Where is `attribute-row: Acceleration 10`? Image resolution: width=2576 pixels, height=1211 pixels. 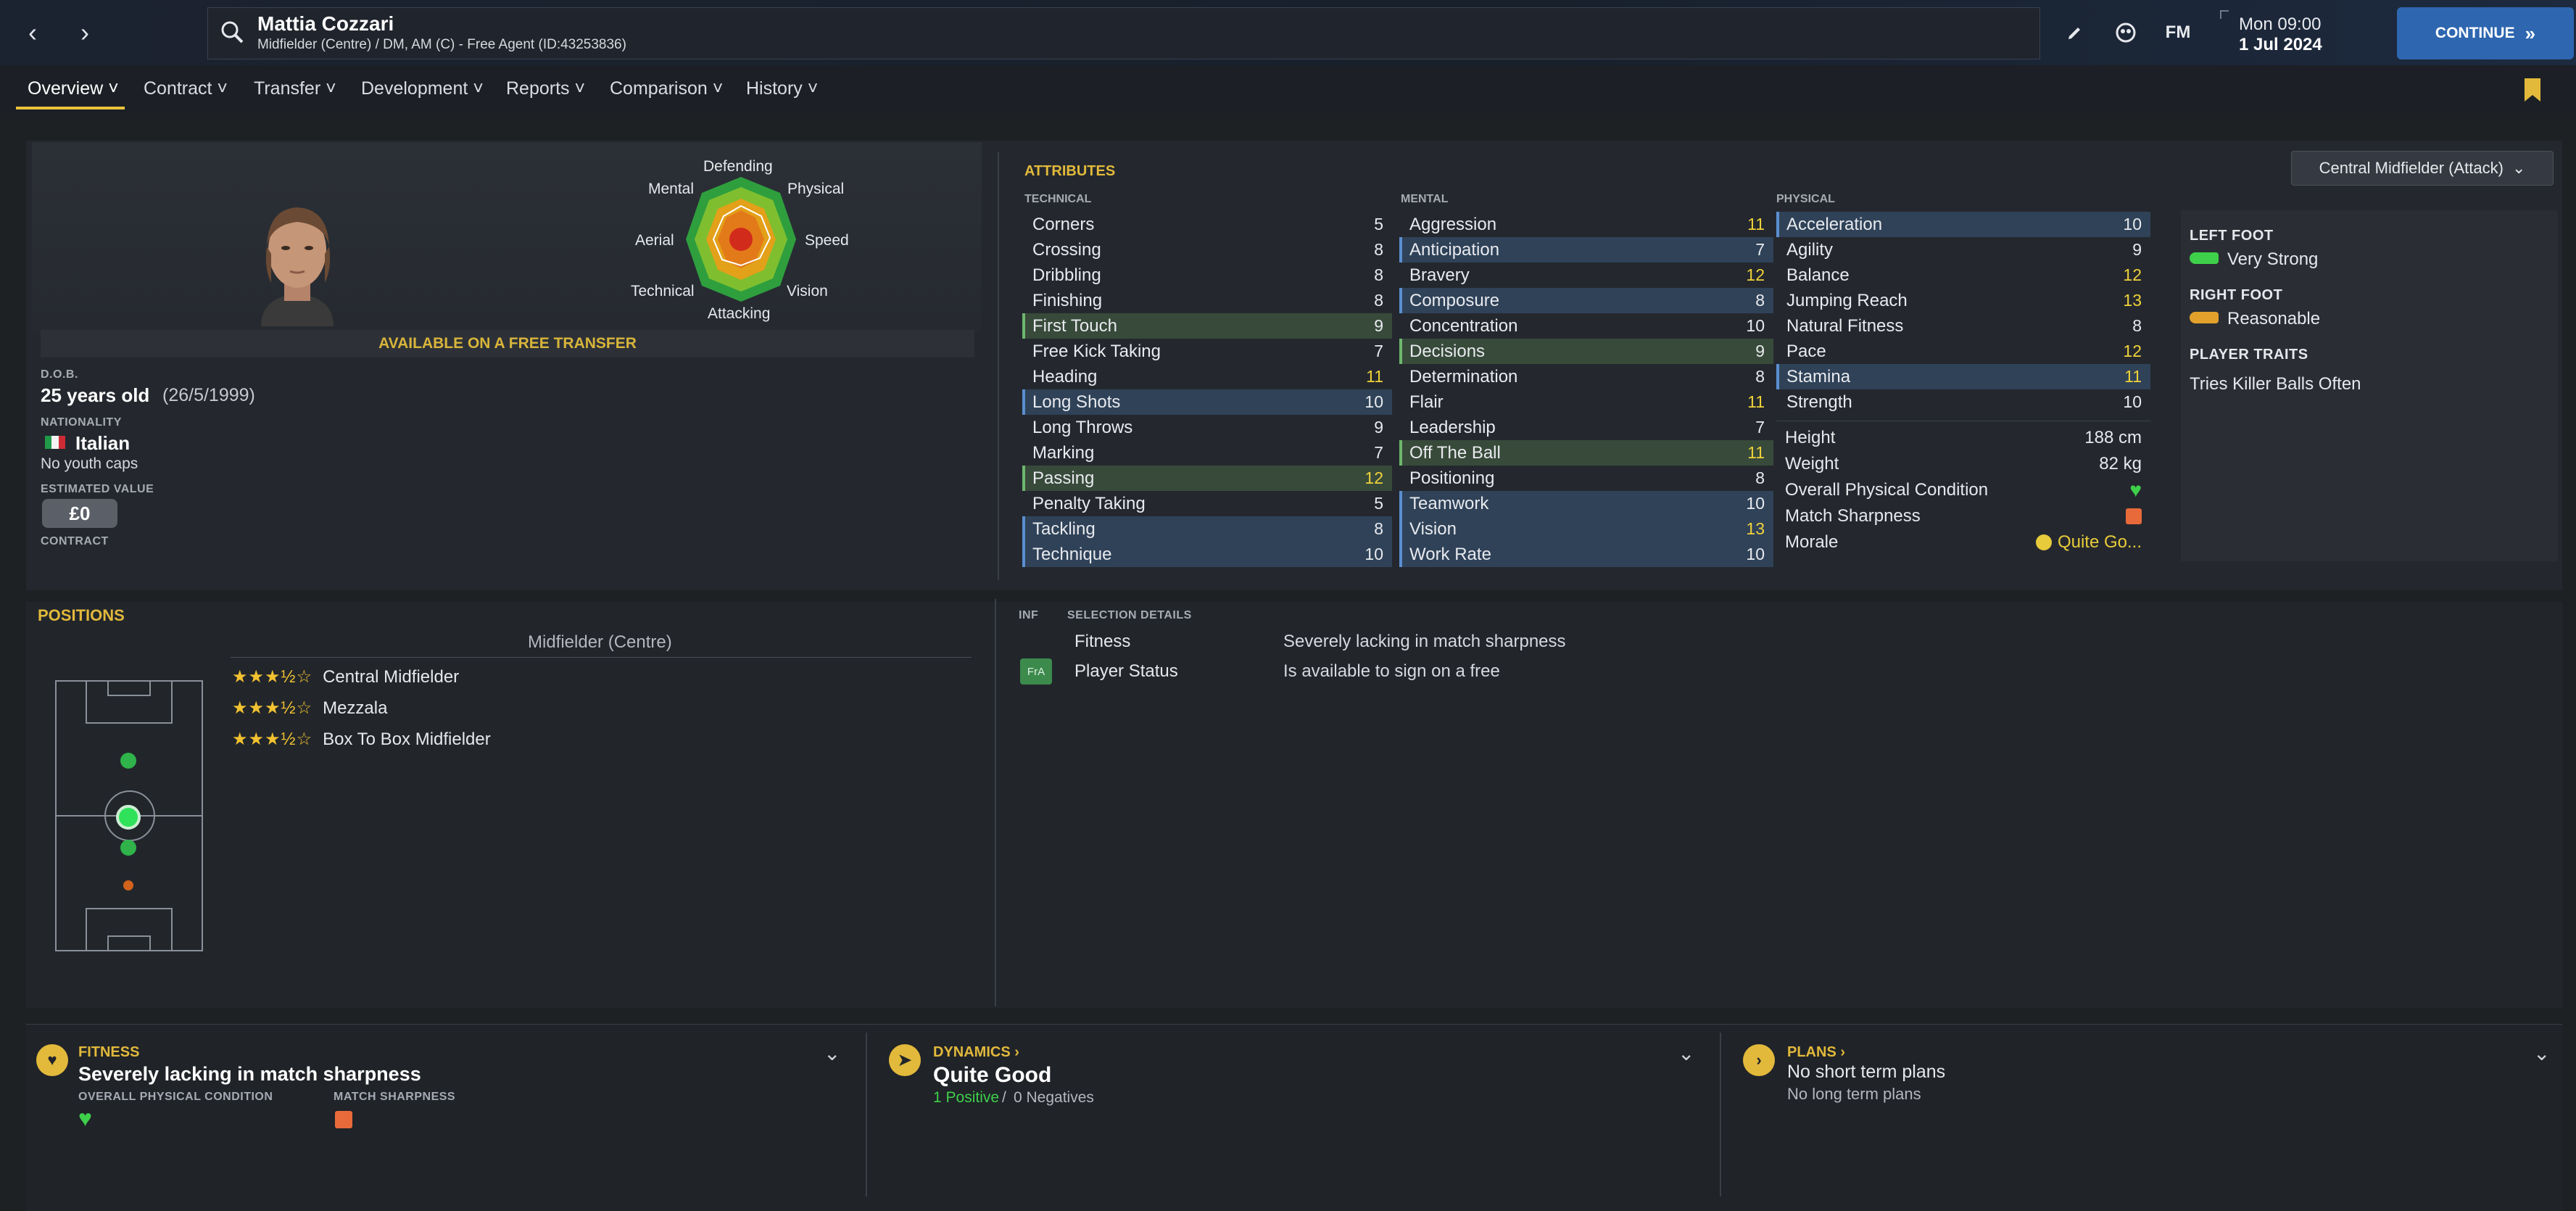 attribute-row: Acceleration 10 is located at coordinates (1963, 224).